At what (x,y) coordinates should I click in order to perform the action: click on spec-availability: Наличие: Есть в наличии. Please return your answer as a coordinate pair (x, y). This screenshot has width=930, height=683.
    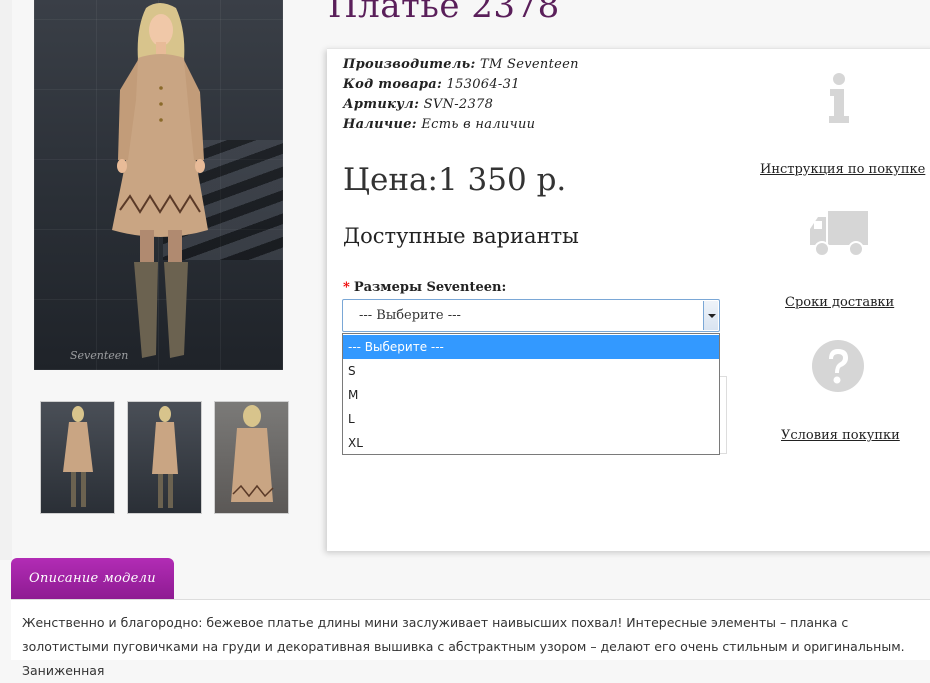
    Looking at the image, I should click on (439, 124).